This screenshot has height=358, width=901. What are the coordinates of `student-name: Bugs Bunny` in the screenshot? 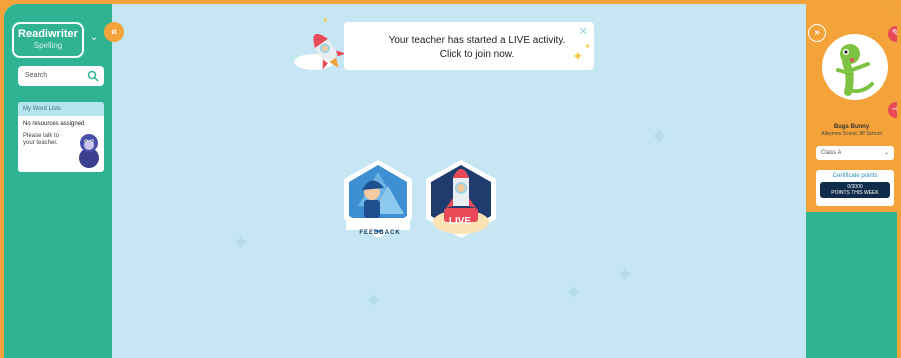 It's located at (851, 127).